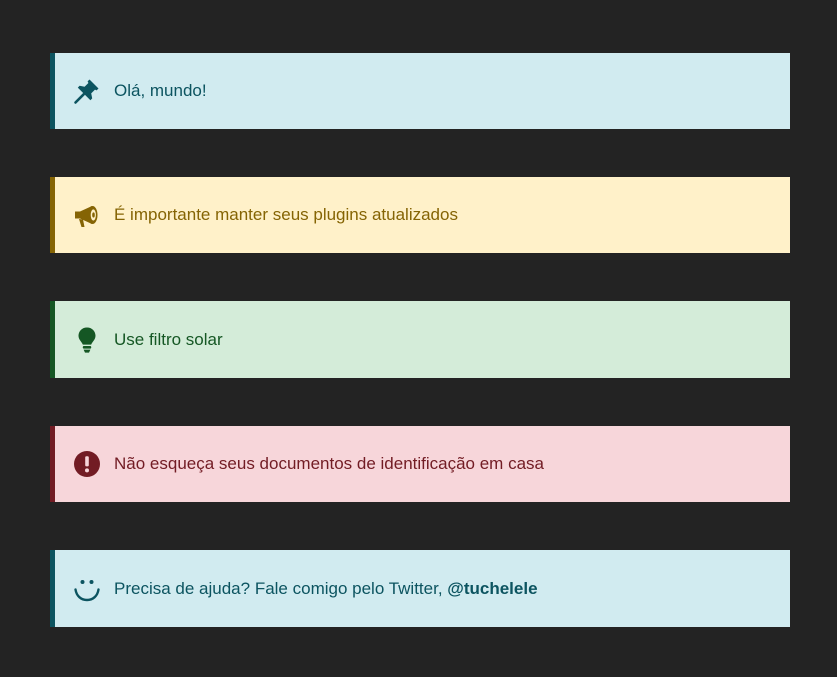 Image resolution: width=837 pixels, height=677 pixels. Describe the element at coordinates (87, 91) in the screenshot. I see `pushpin-icon` at that location.